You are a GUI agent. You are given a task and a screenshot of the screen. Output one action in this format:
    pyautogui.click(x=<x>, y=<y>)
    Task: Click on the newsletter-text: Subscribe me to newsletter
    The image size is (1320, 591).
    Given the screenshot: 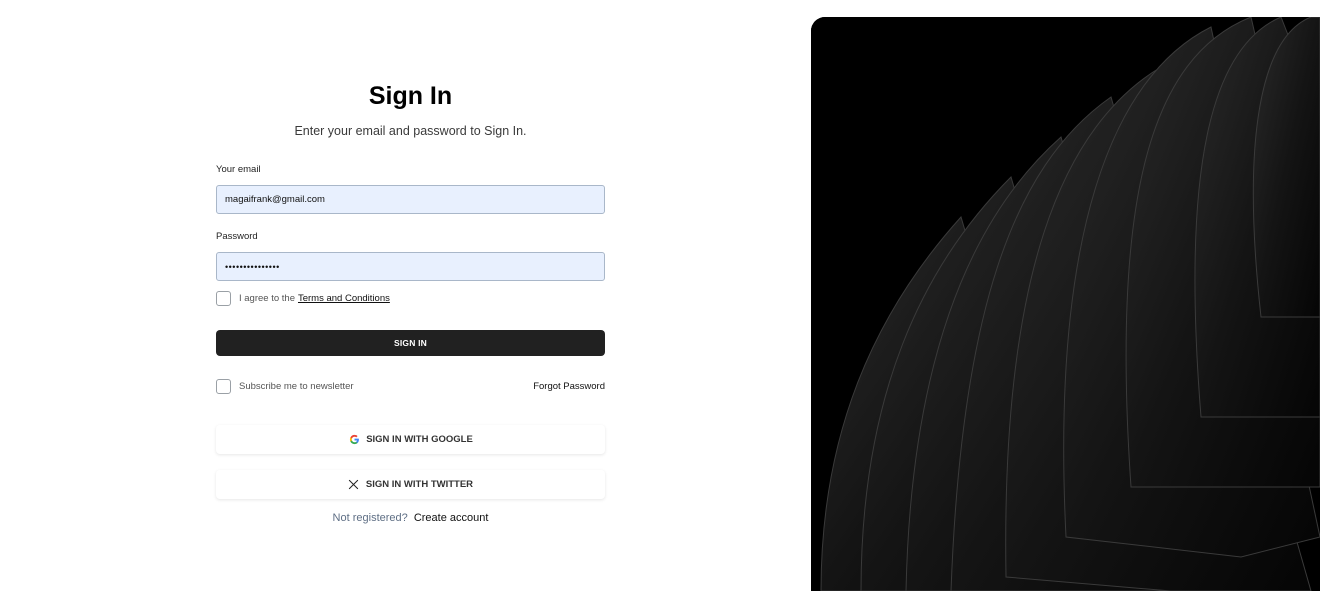 What is the action you would take?
    pyautogui.click(x=296, y=386)
    